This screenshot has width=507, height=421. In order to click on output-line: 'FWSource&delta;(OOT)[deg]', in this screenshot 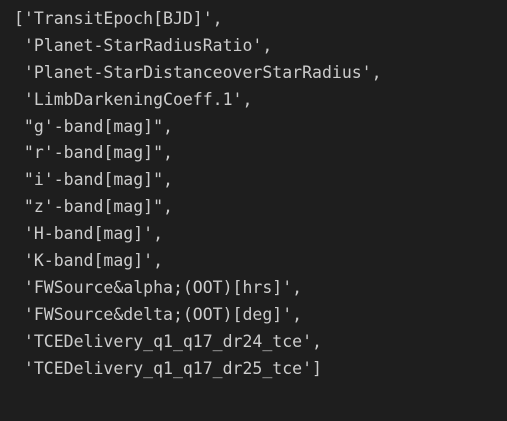, I will do `click(158, 314)`.